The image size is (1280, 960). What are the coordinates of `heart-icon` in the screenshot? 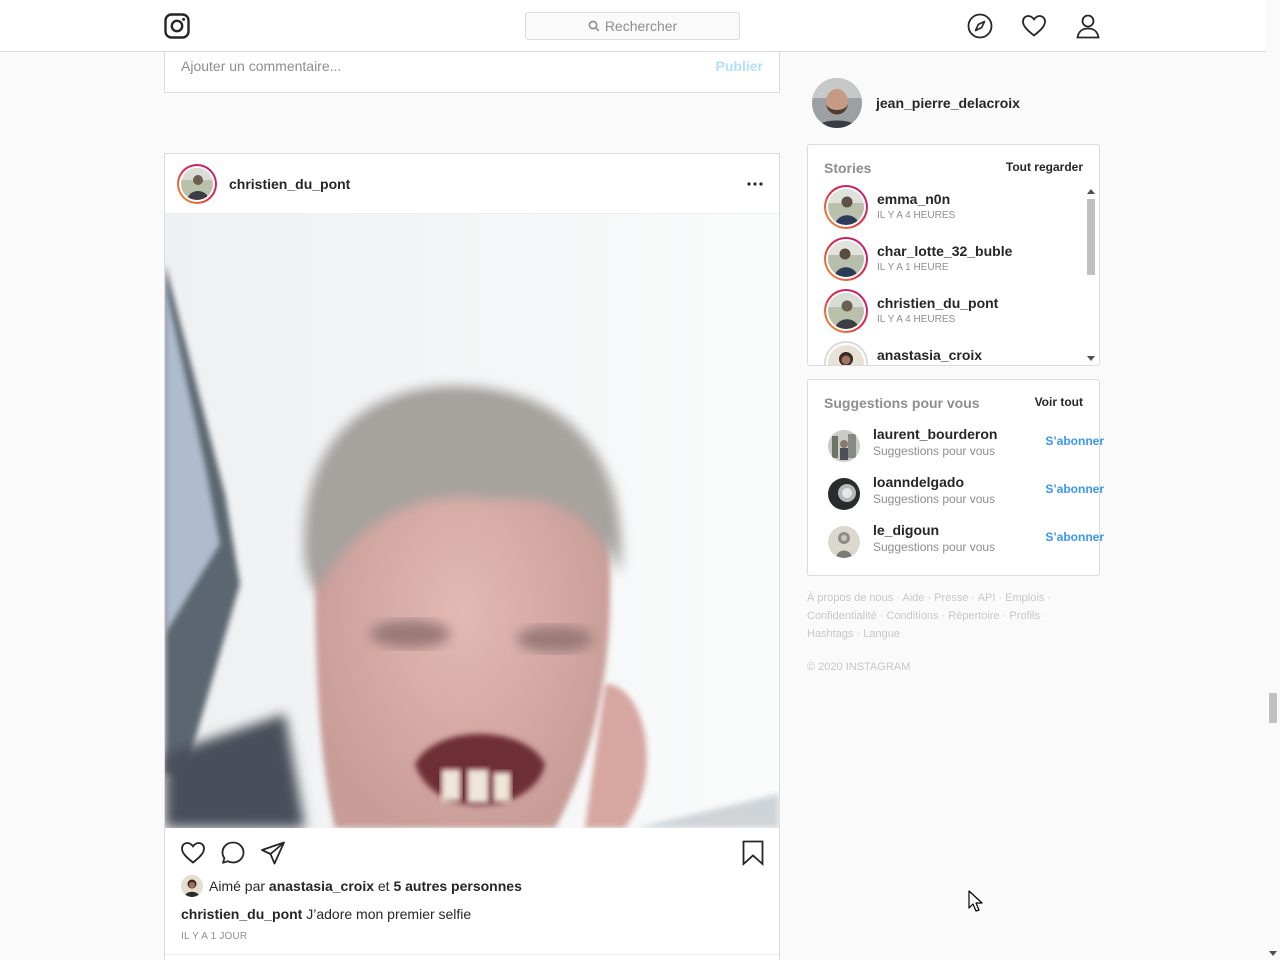 It's located at (1034, 26).